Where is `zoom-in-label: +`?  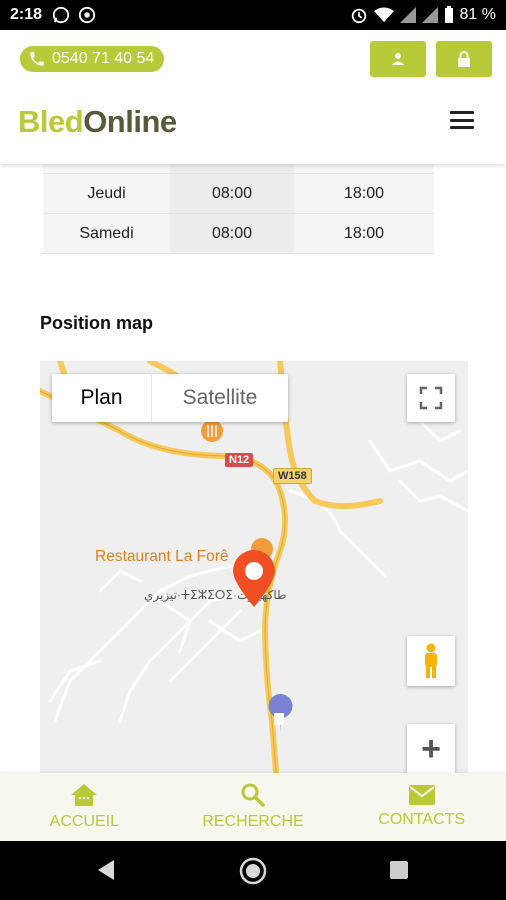
zoom-in-label: + is located at coordinates (431, 749).